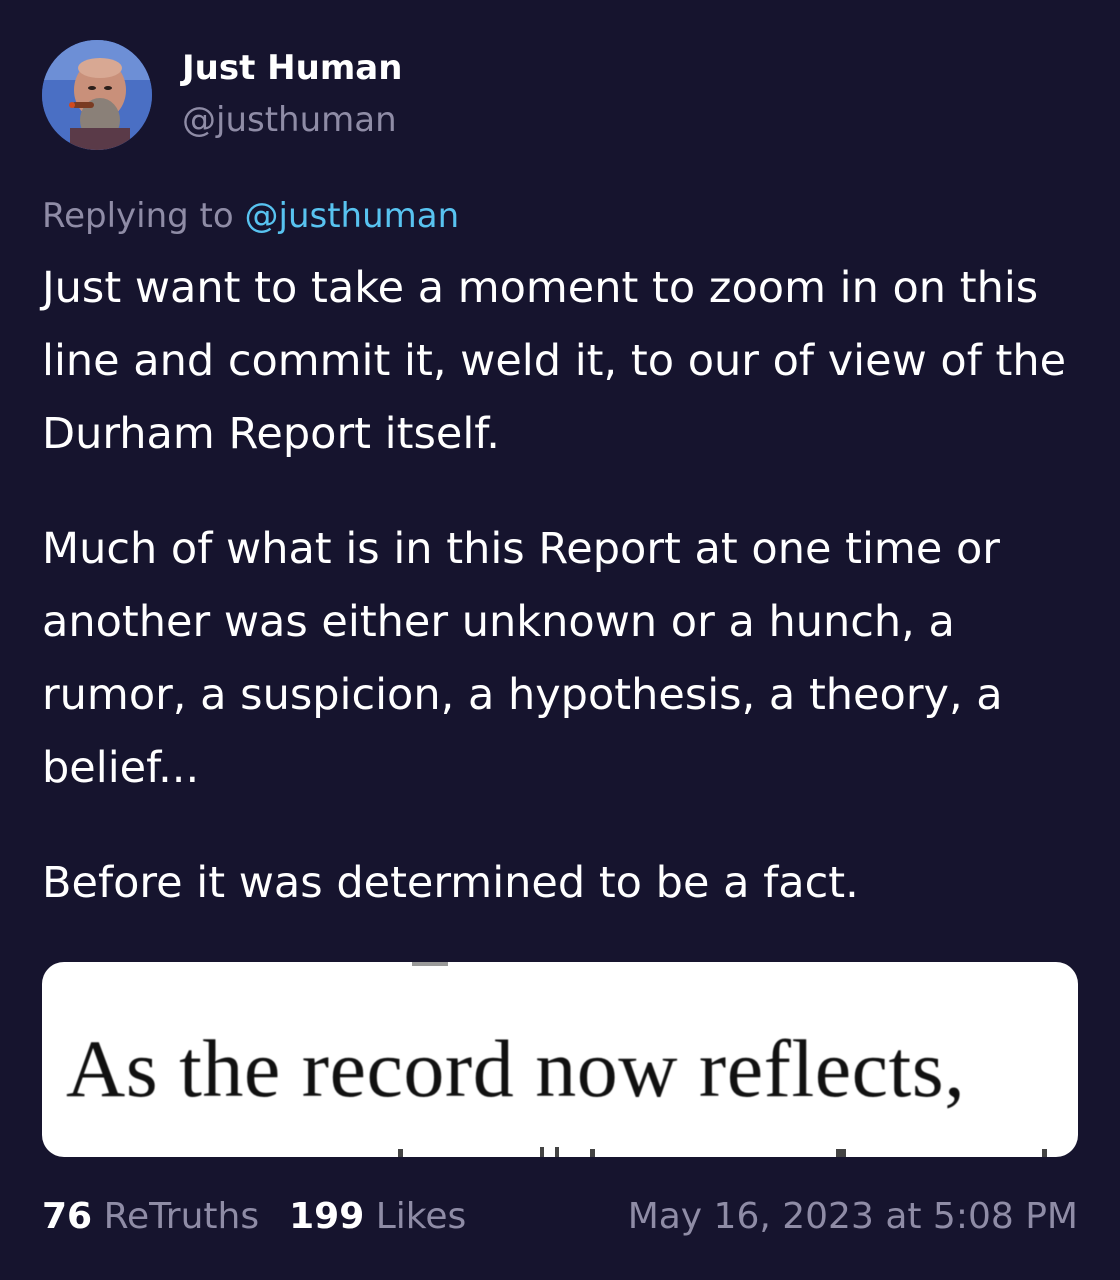 This screenshot has width=1120, height=1280. I want to click on post-media-image: As the record now reflects,, so click(560, 1059).